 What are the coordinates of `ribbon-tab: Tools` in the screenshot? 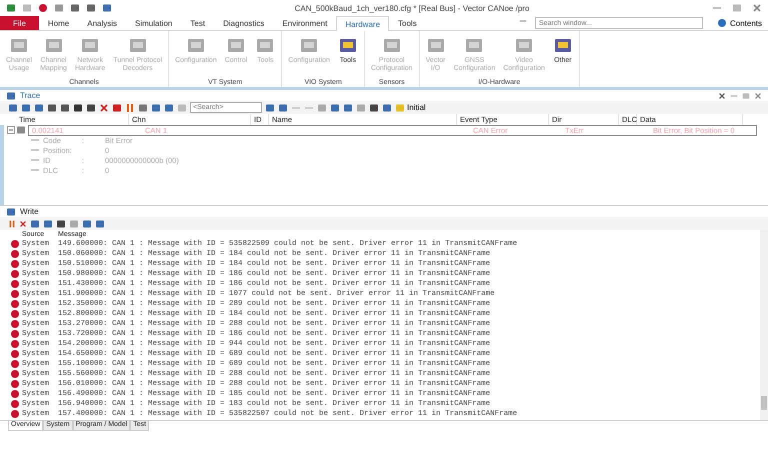 It's located at (407, 23).